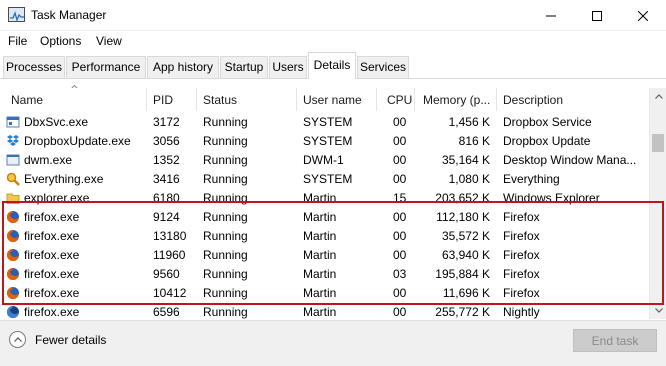 This screenshot has height=366, width=666. I want to click on process-description: Dropbox Update, so click(547, 141).